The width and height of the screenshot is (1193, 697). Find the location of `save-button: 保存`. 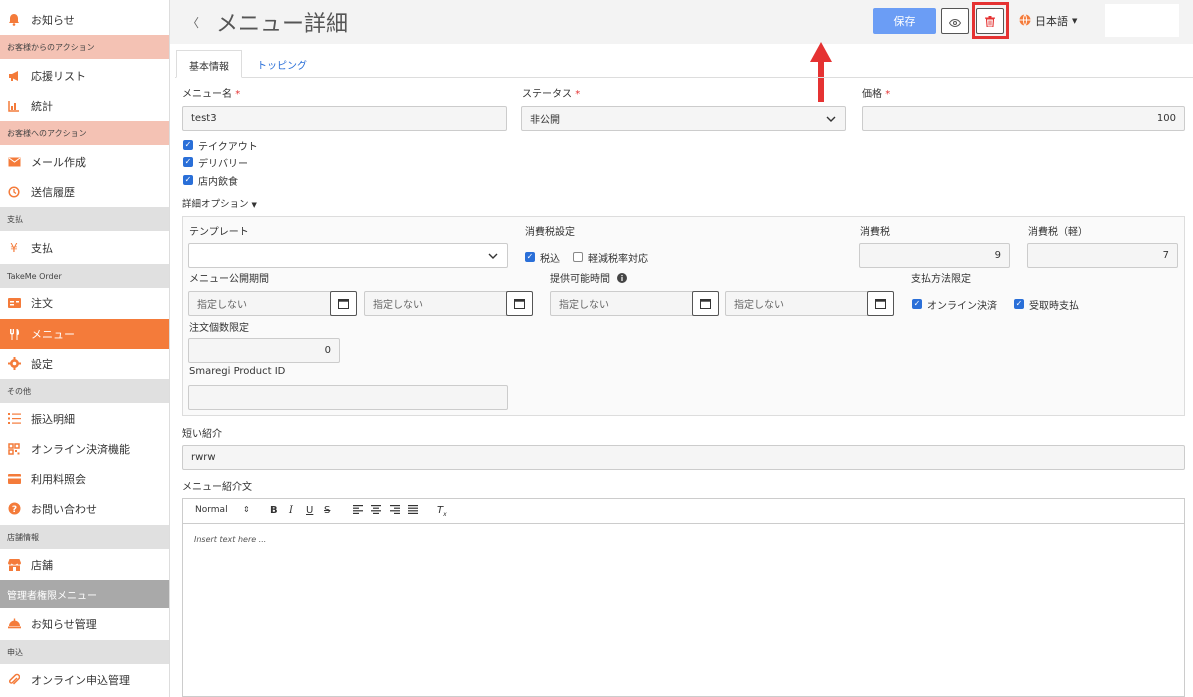

save-button: 保存 is located at coordinates (904, 21).